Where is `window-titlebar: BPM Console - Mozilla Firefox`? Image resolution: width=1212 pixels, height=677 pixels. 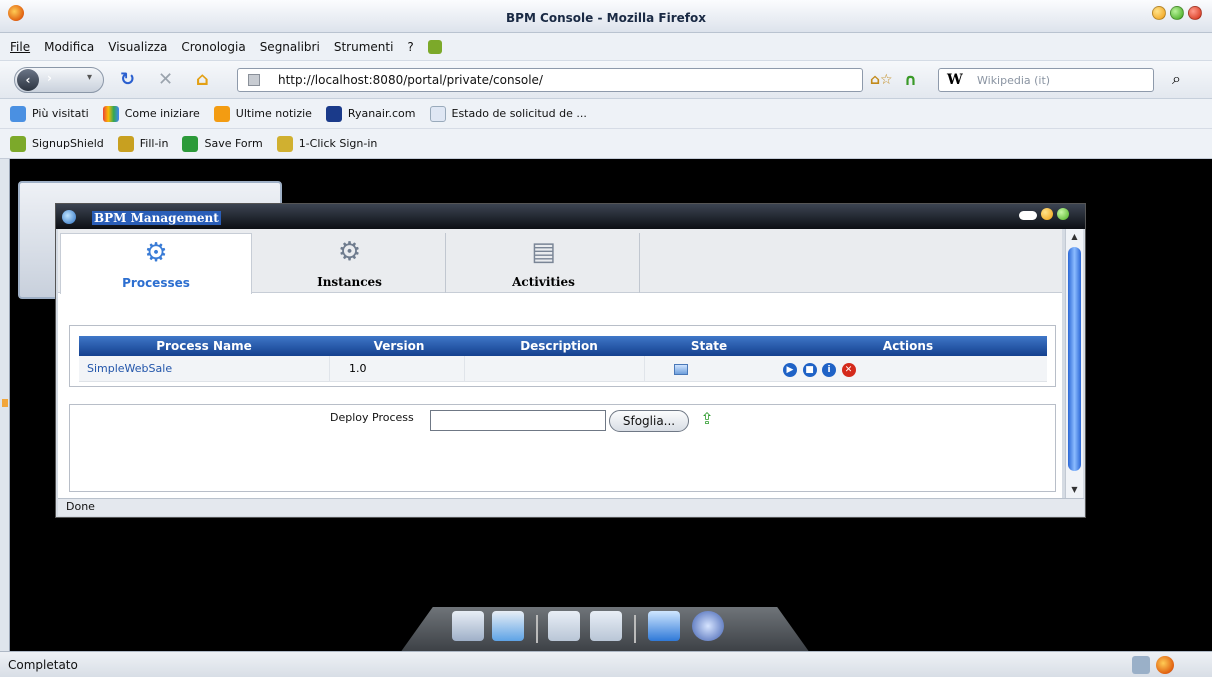
window-titlebar: BPM Console - Mozilla Firefox is located at coordinates (606, 16).